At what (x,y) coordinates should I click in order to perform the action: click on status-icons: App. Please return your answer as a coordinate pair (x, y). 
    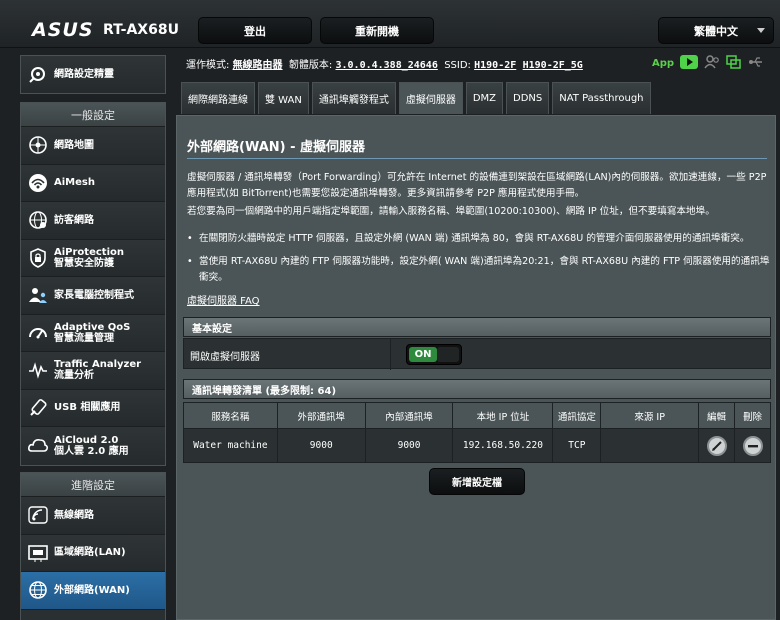
    Looking at the image, I should click on (708, 63).